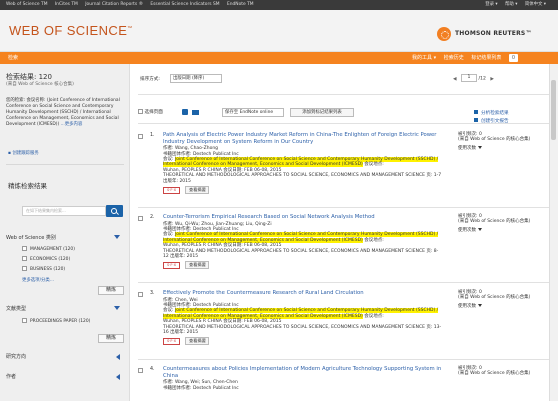  I want to click on page-total: /12, so click(482, 79).